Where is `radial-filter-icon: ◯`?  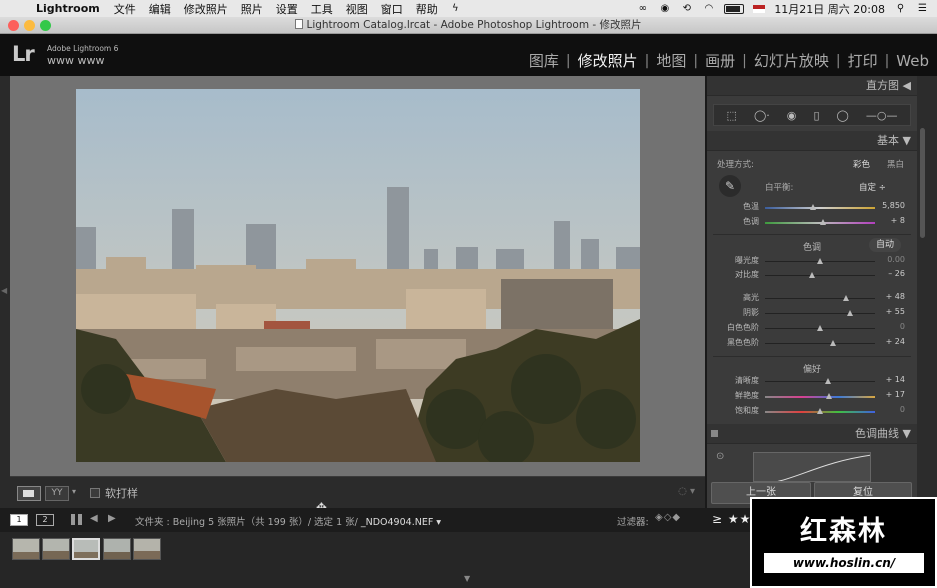 radial-filter-icon: ◯ is located at coordinates (843, 115).